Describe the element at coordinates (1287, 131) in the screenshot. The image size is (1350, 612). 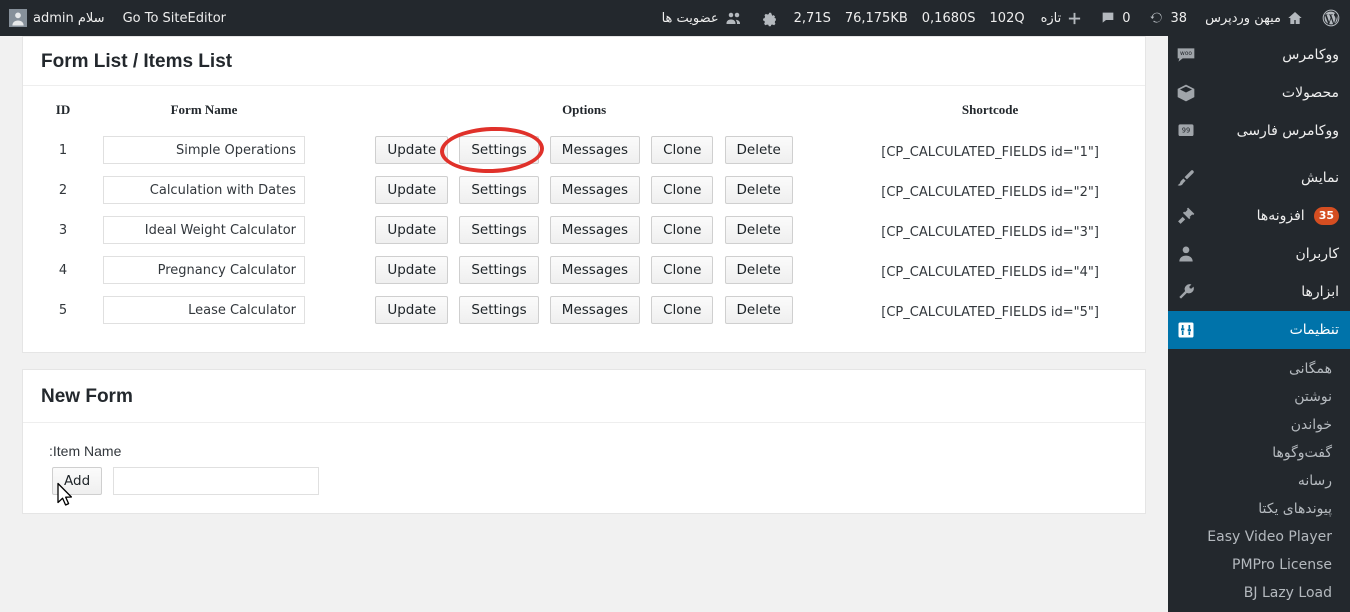
I see `sidebar-item-woocommerce-farsi-label: ووکامرس فارسی` at that location.